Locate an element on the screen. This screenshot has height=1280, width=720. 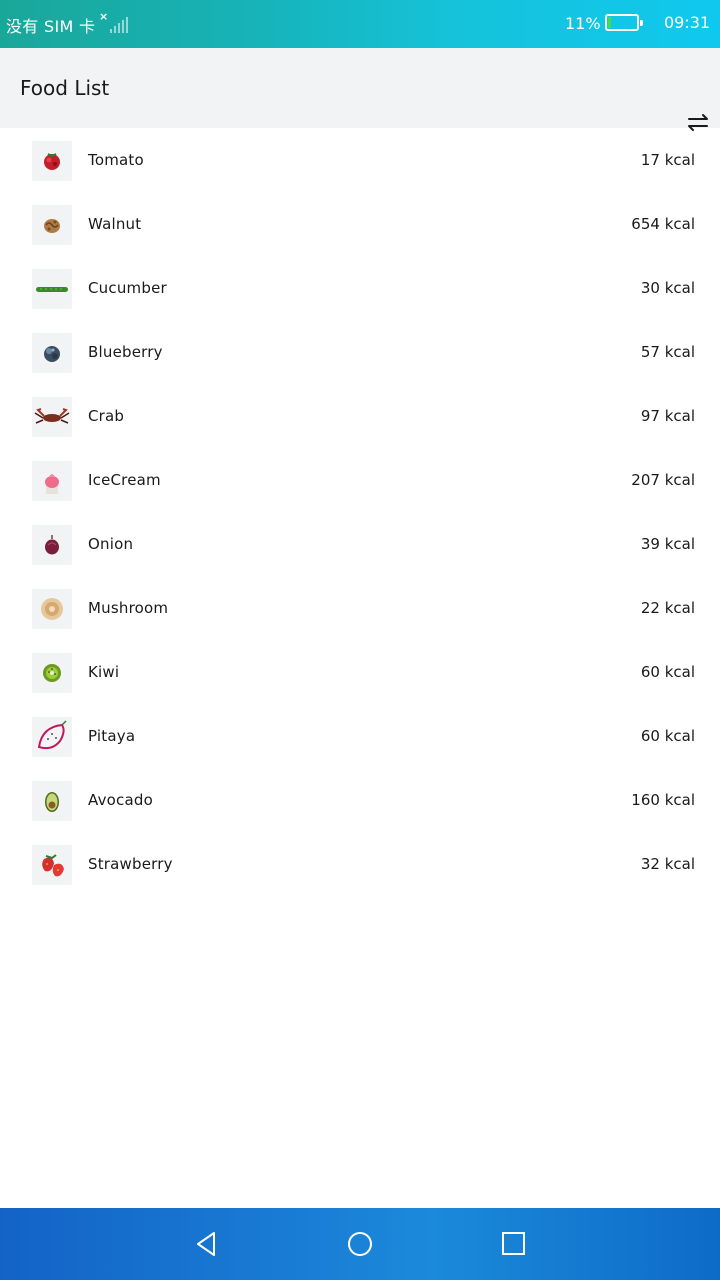
recents-button is located at coordinates (514, 1244).